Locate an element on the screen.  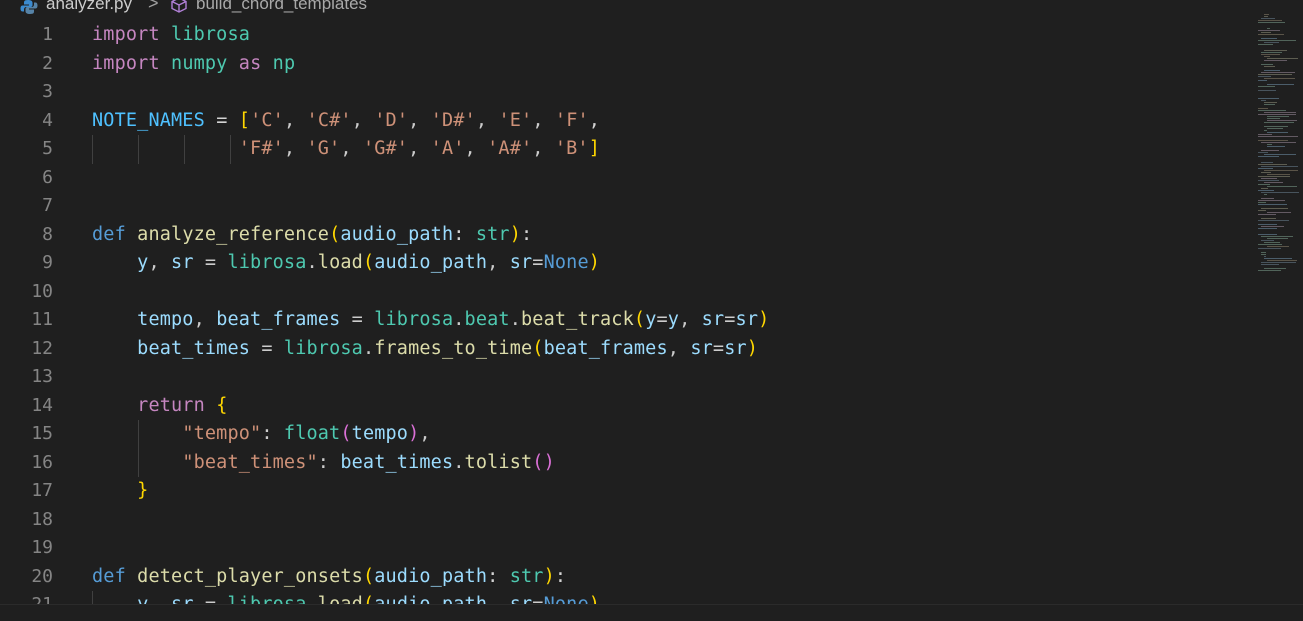
line-number: 16 is located at coordinates (42, 462).